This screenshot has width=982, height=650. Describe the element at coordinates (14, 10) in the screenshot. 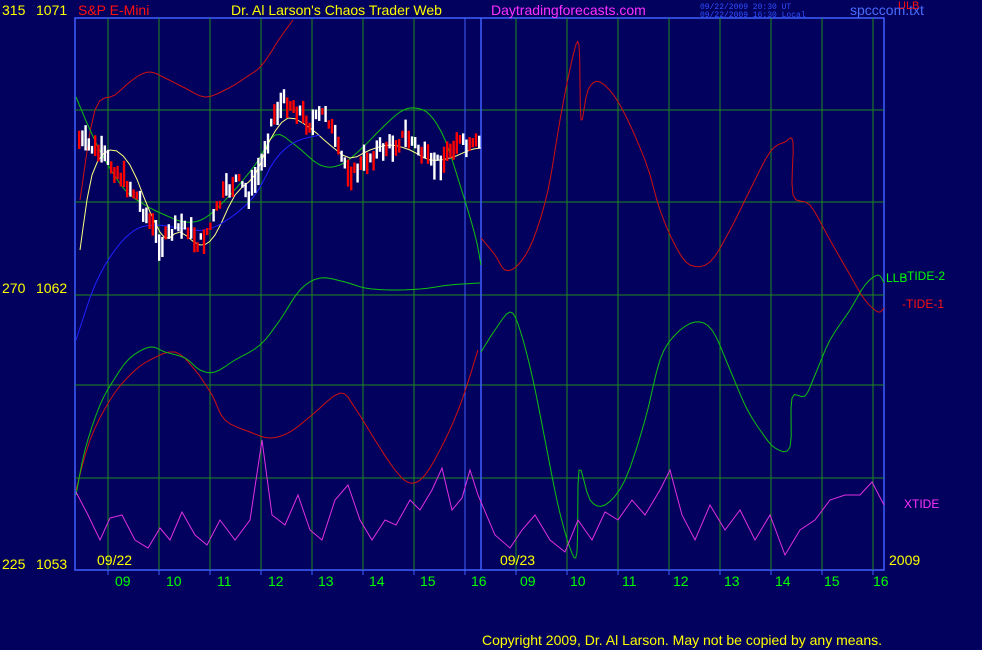

I see `header-left-scale: 315` at that location.